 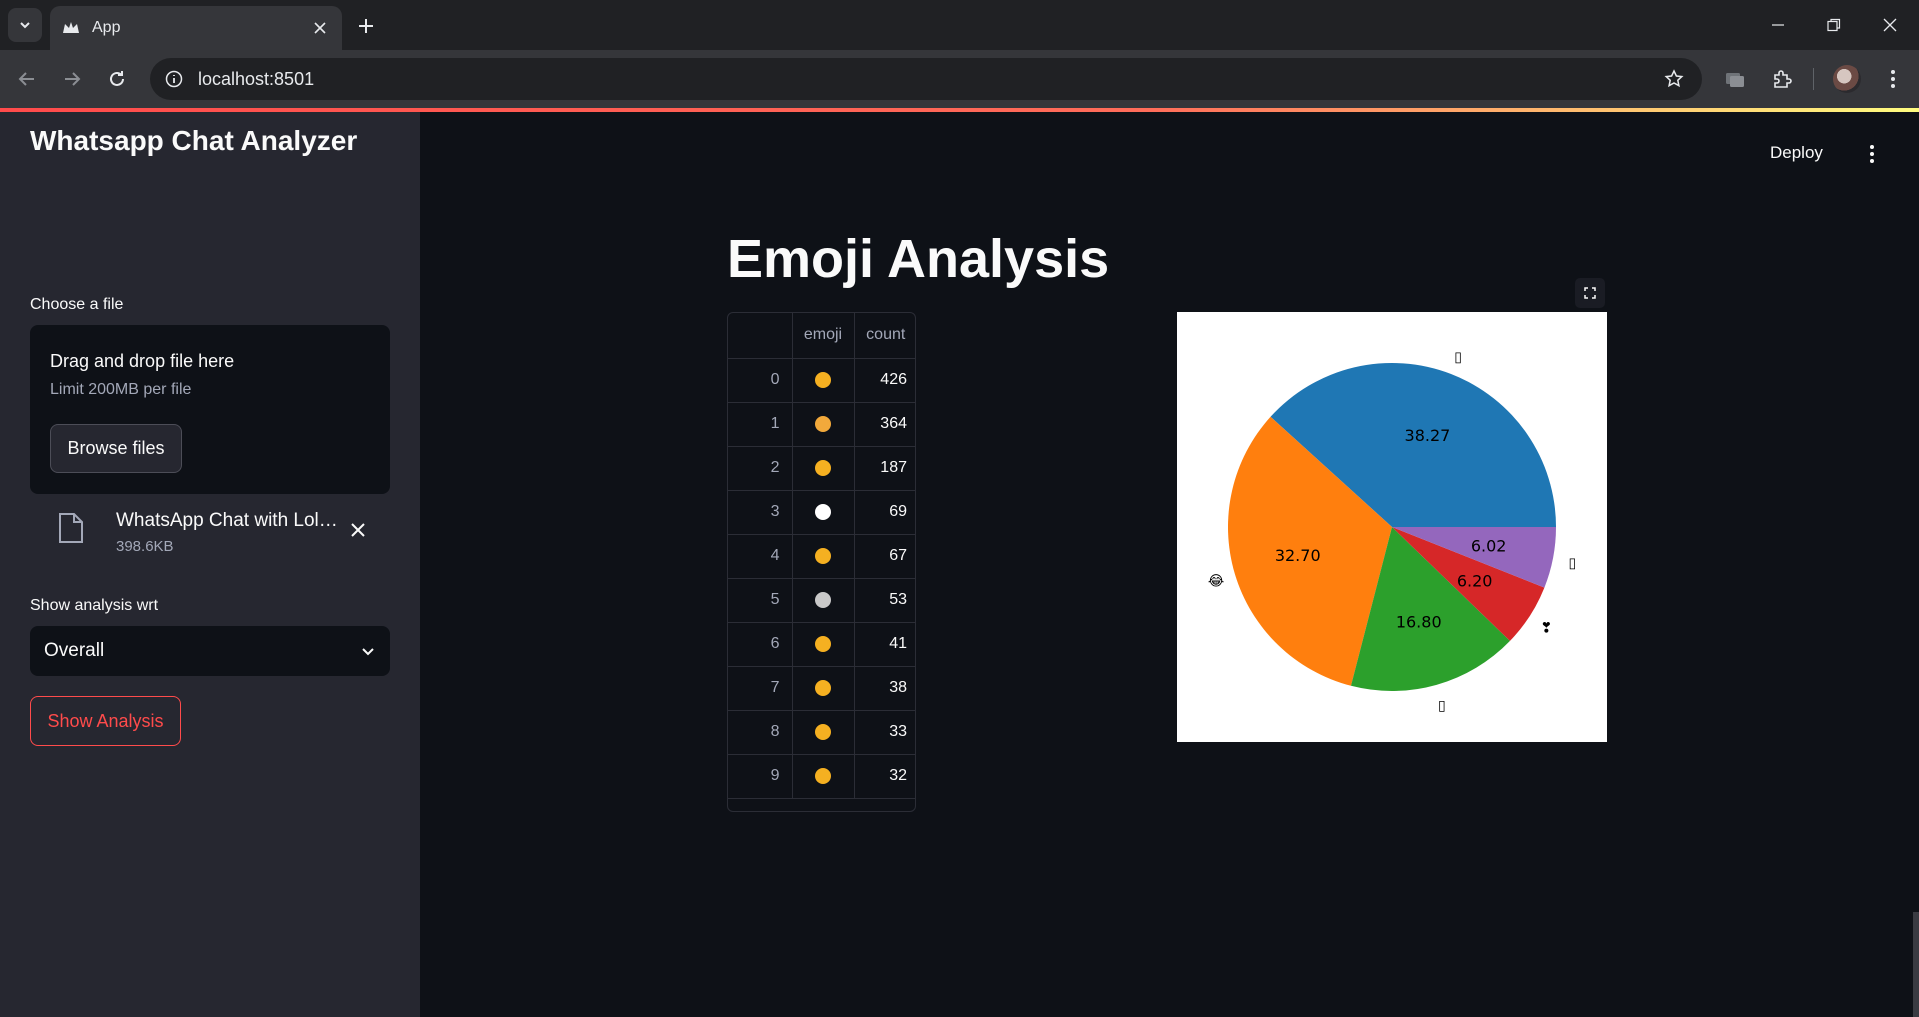 I want to click on row-index: 9, so click(x=760, y=776).